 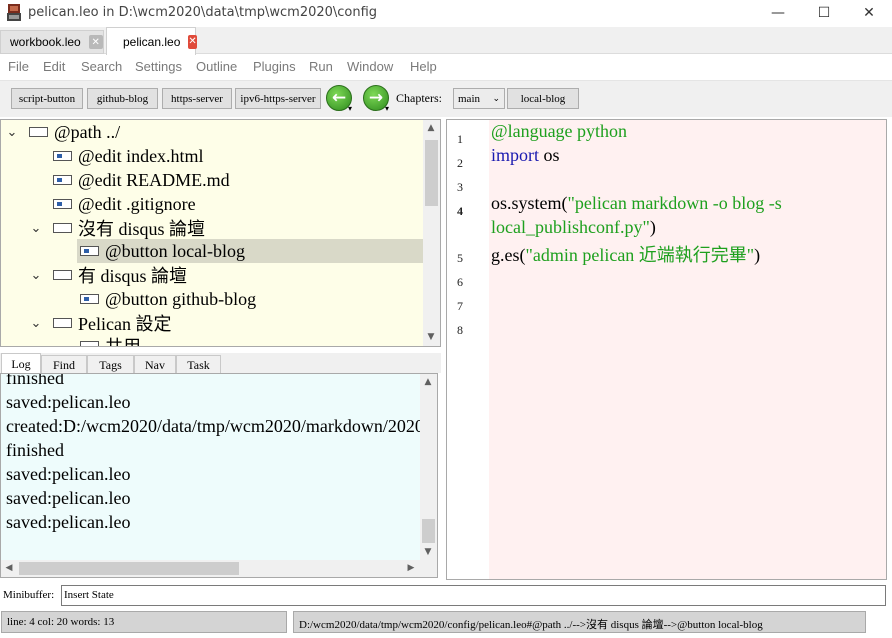 I want to click on outline-node: @edit README.md, so click(x=141, y=180).